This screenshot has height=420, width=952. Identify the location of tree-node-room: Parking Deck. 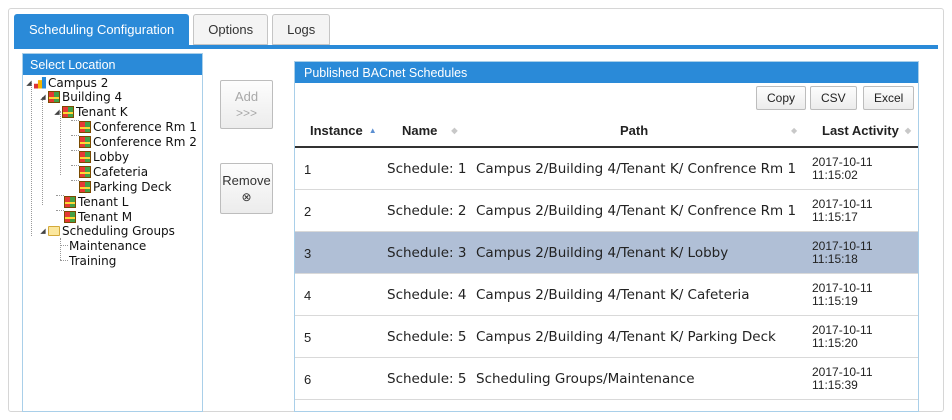
(125, 186).